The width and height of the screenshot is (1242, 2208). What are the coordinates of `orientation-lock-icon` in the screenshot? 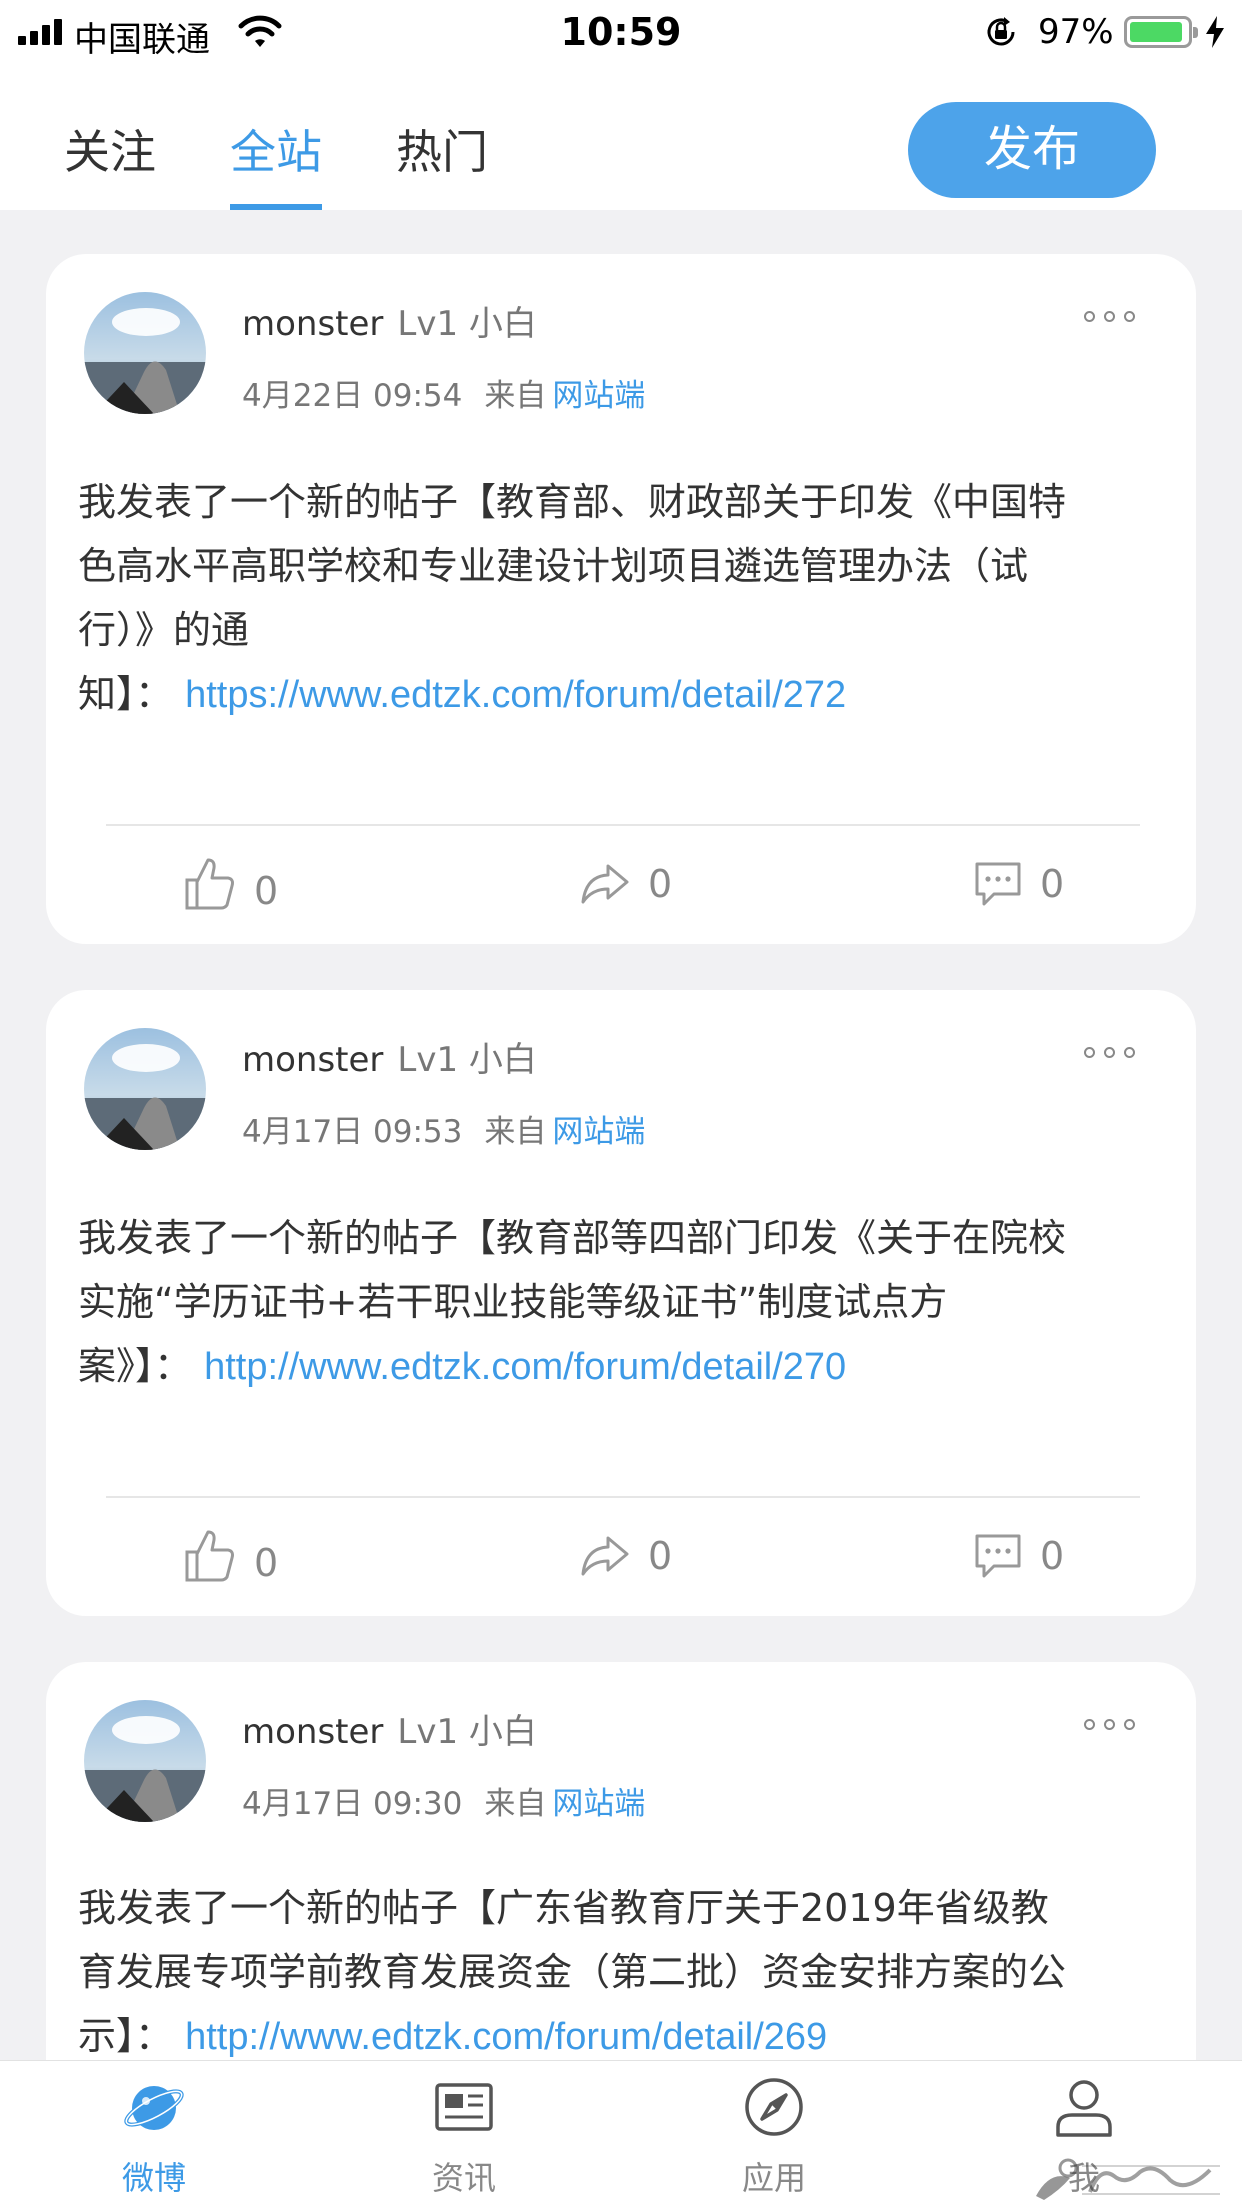 It's located at (1001, 31).